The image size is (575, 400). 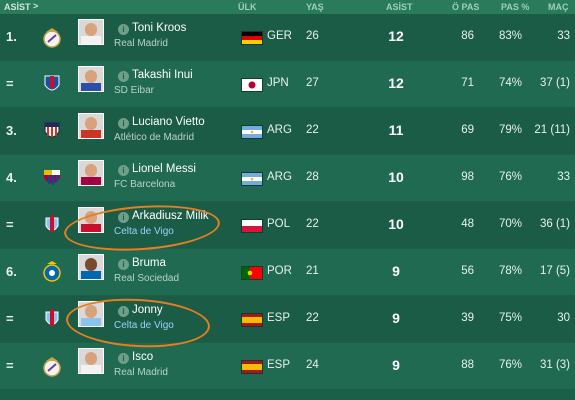 What do you see at coordinates (510, 177) in the screenshot?
I see `pass-pct-value: 76%` at bounding box center [510, 177].